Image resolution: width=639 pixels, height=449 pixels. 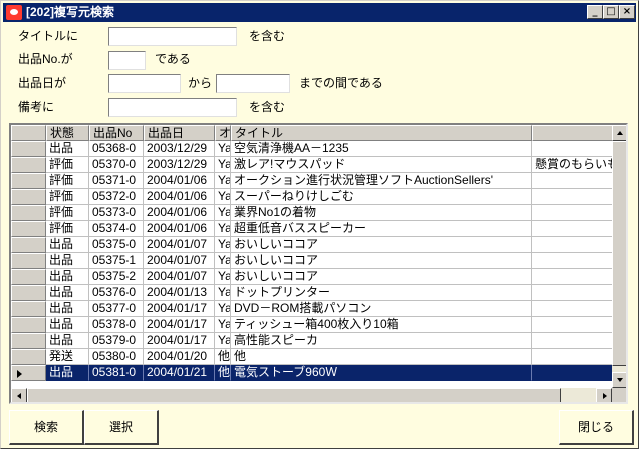 What do you see at coordinates (572, 165) in the screenshot?
I see `cell-remarks: 懸賞のもらいもの` at bounding box center [572, 165].